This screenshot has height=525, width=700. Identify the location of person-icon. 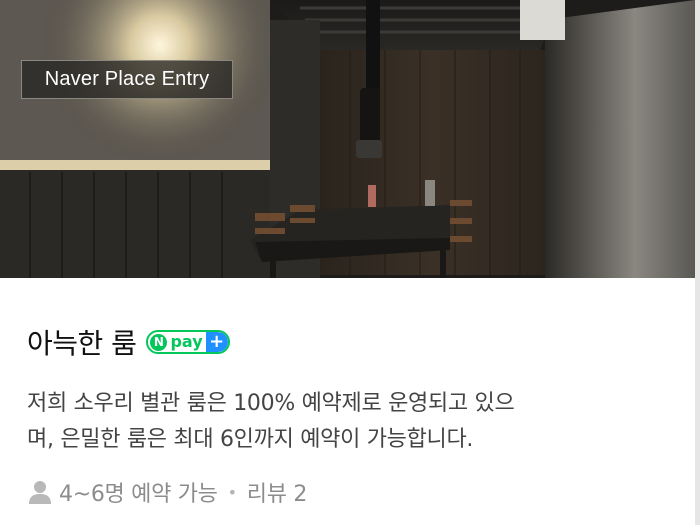
(40, 492).